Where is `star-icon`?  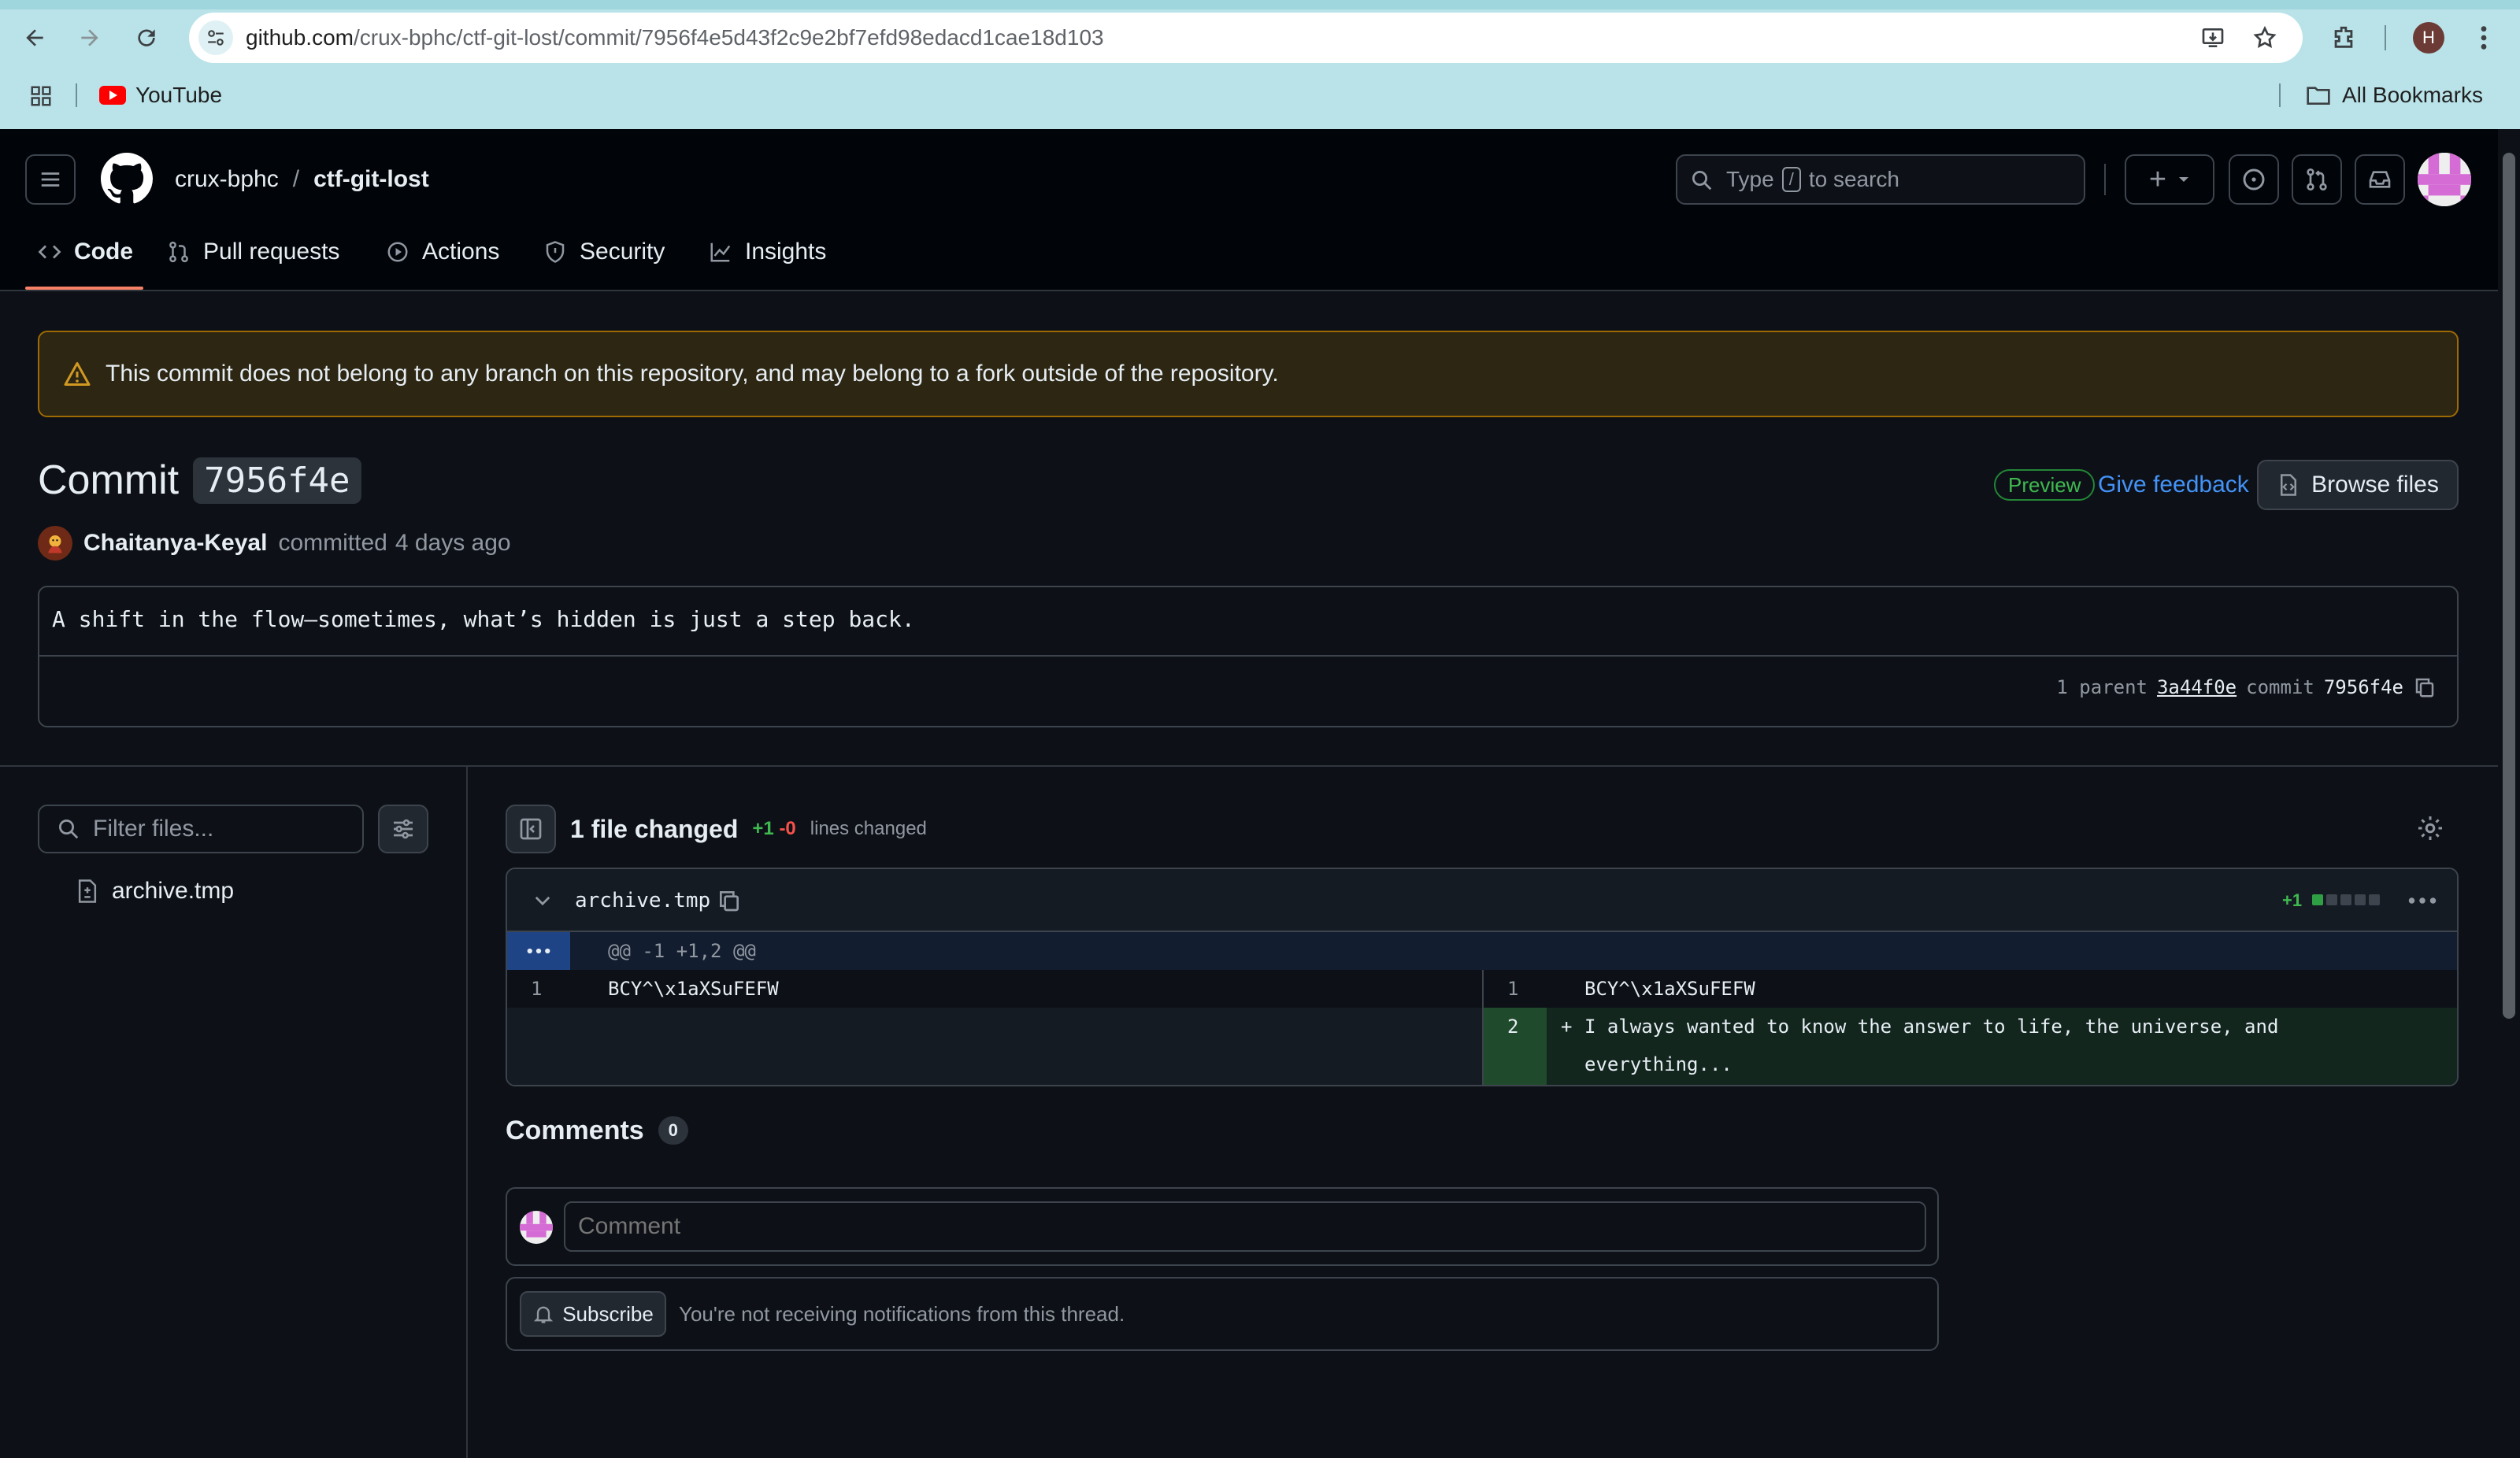
star-icon is located at coordinates (2265, 38).